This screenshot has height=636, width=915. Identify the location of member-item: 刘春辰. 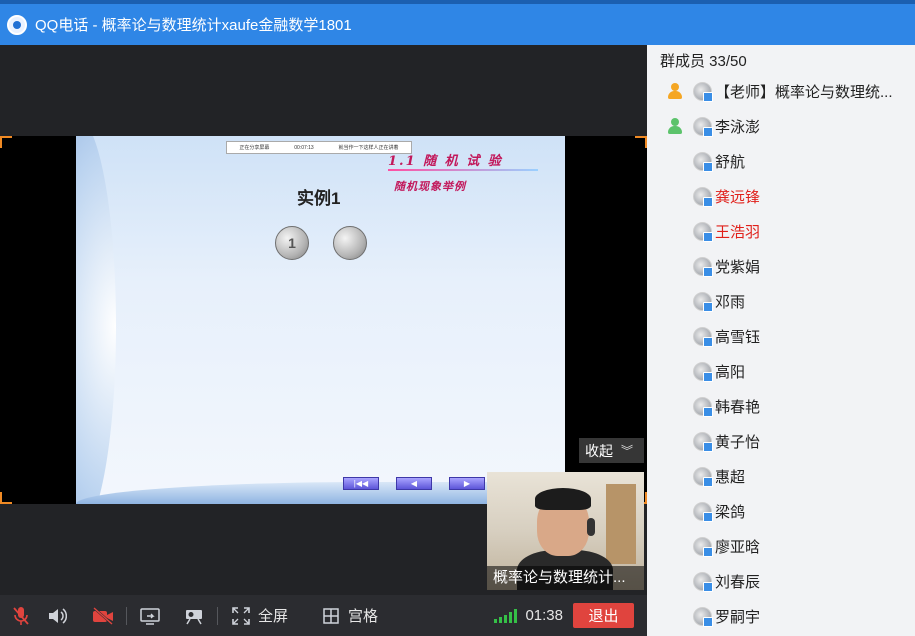
(781, 581).